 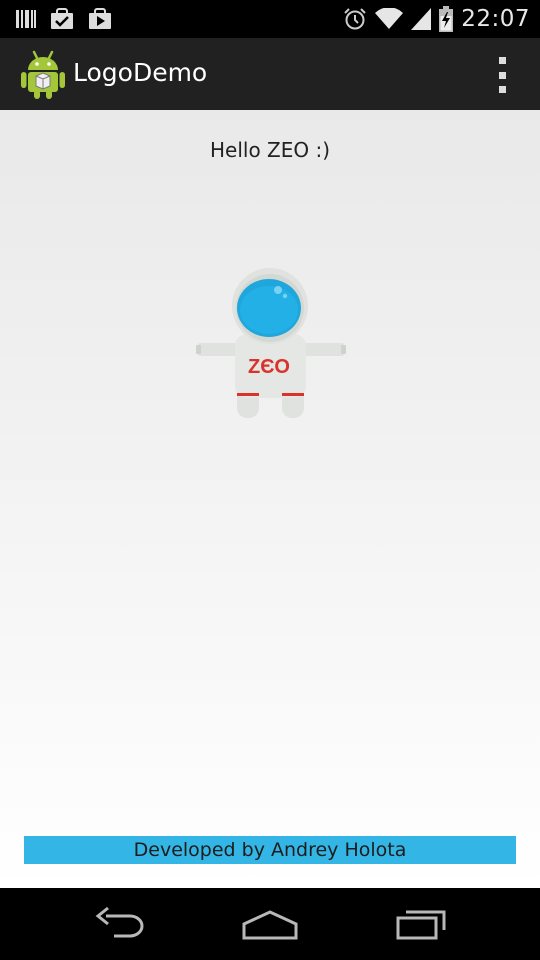 I want to click on overflow-menu-icon, so click(x=502, y=75).